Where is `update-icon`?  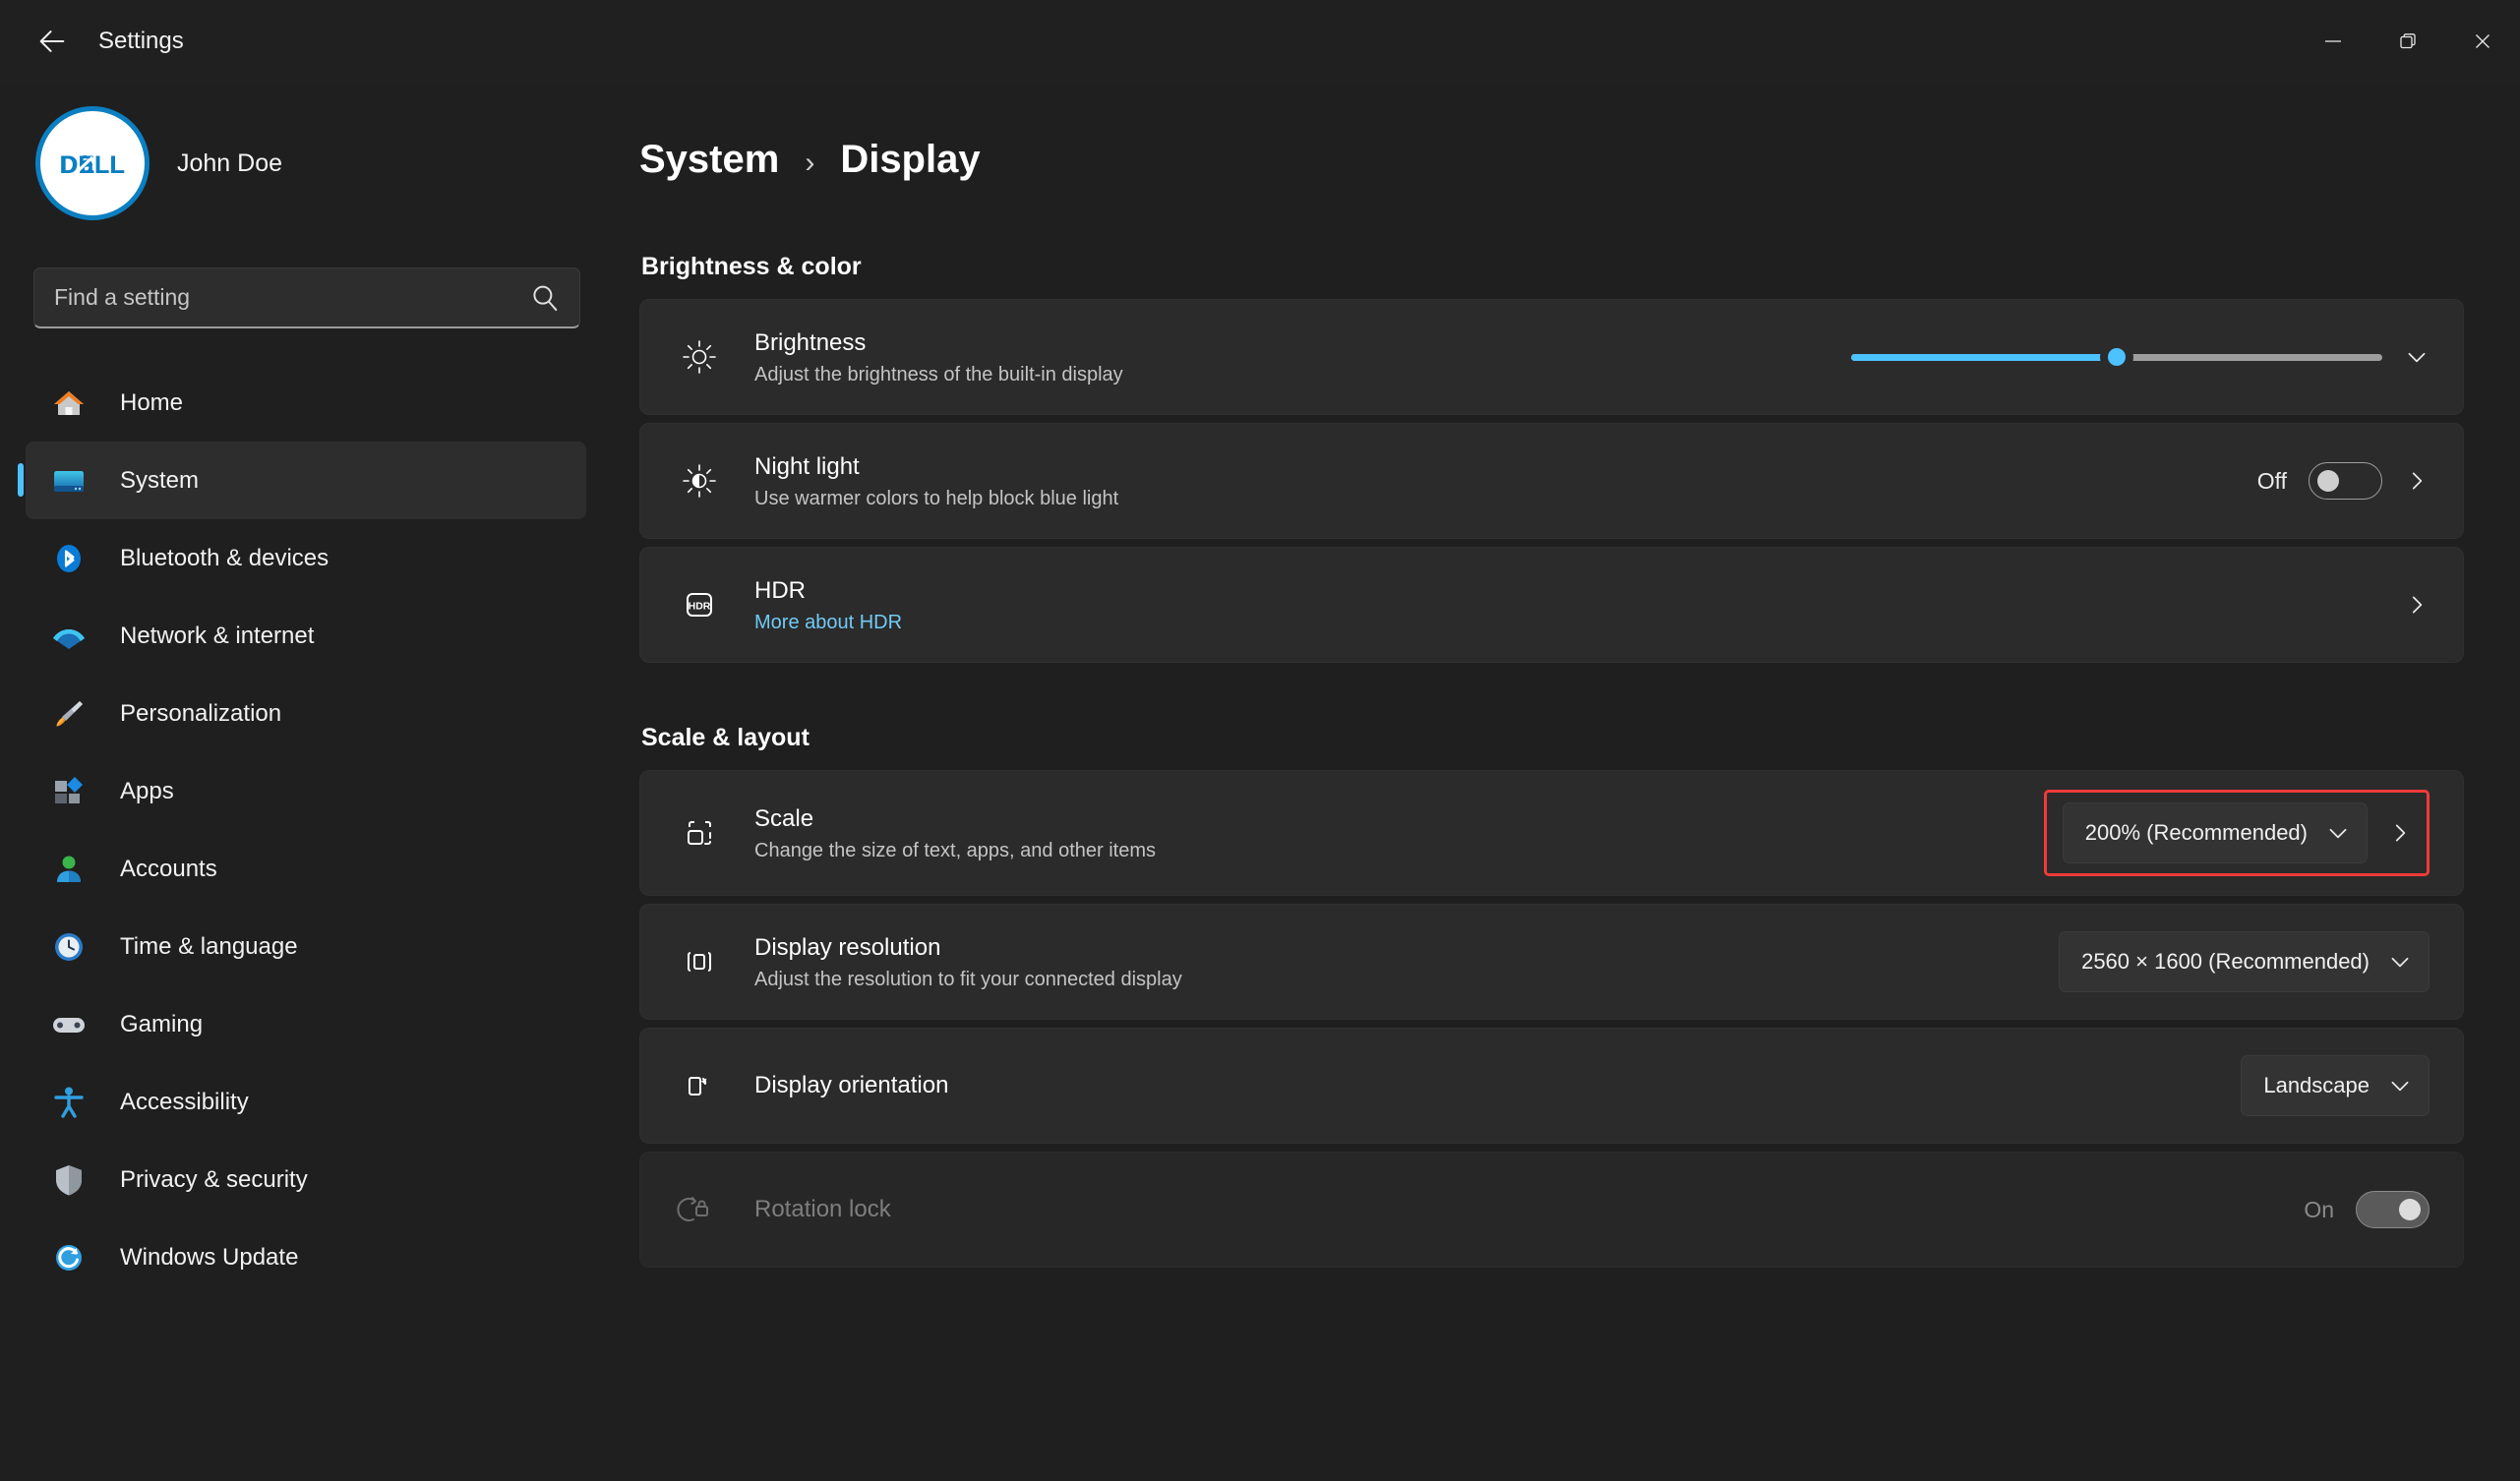
update-icon is located at coordinates (68, 1258).